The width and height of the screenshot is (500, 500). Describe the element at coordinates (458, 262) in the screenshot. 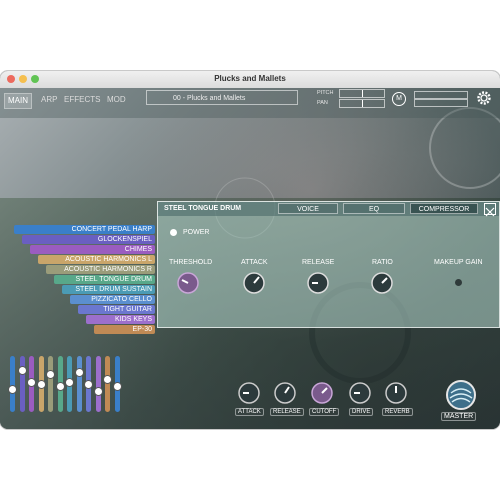

I see `makeup-gain-label: MAKEUP GAIN` at that location.